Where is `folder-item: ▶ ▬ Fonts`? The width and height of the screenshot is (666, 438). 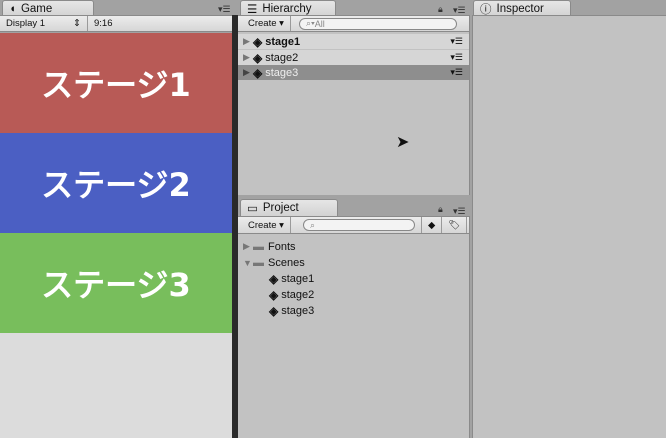
folder-item: ▶ ▬ Fonts is located at coordinates (353, 246).